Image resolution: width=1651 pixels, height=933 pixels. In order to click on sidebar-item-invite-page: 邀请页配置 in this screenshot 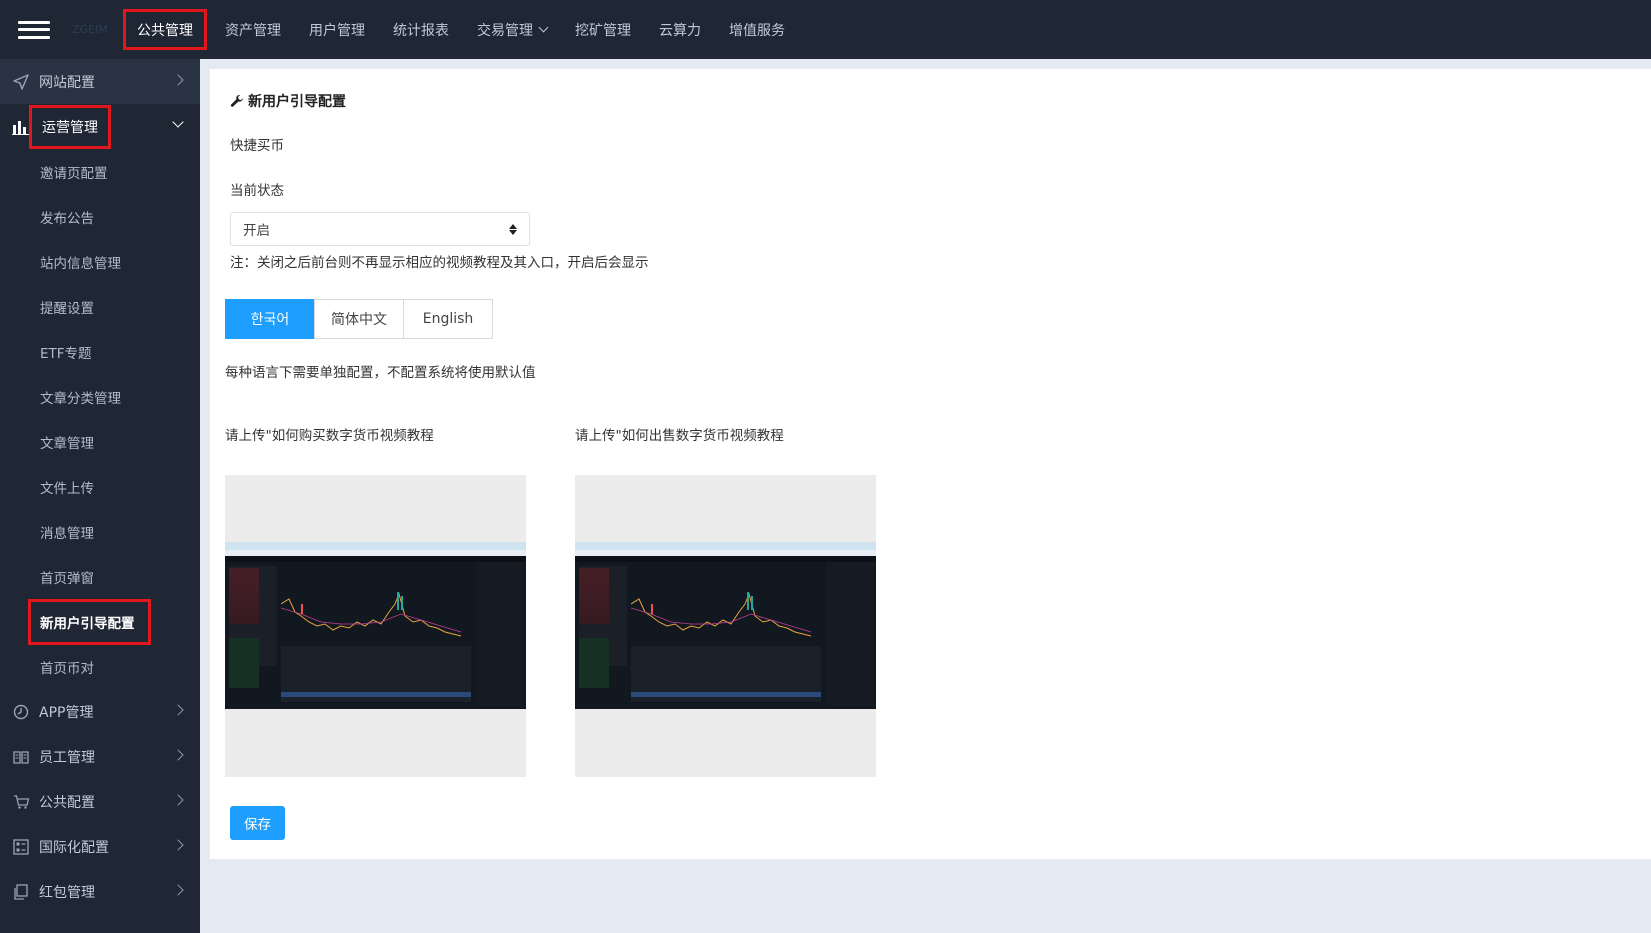, I will do `click(100, 171)`.